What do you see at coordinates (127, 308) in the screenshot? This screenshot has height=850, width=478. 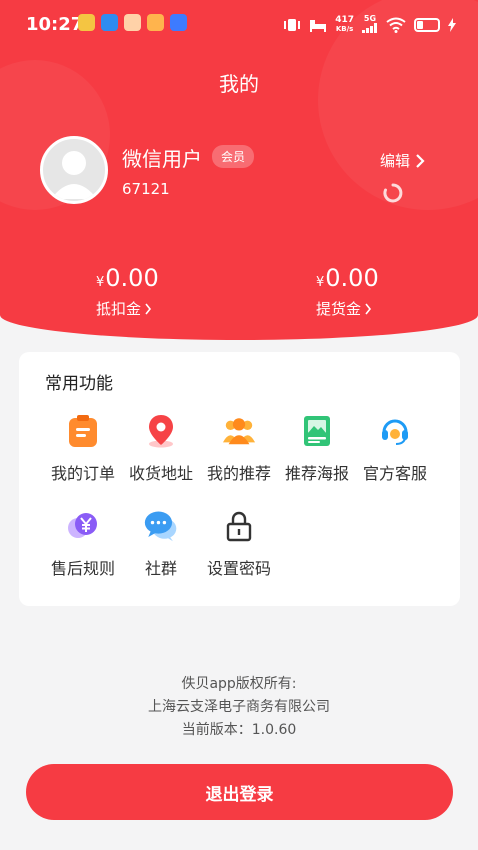 I see `deduction-label: 抵扣金` at bounding box center [127, 308].